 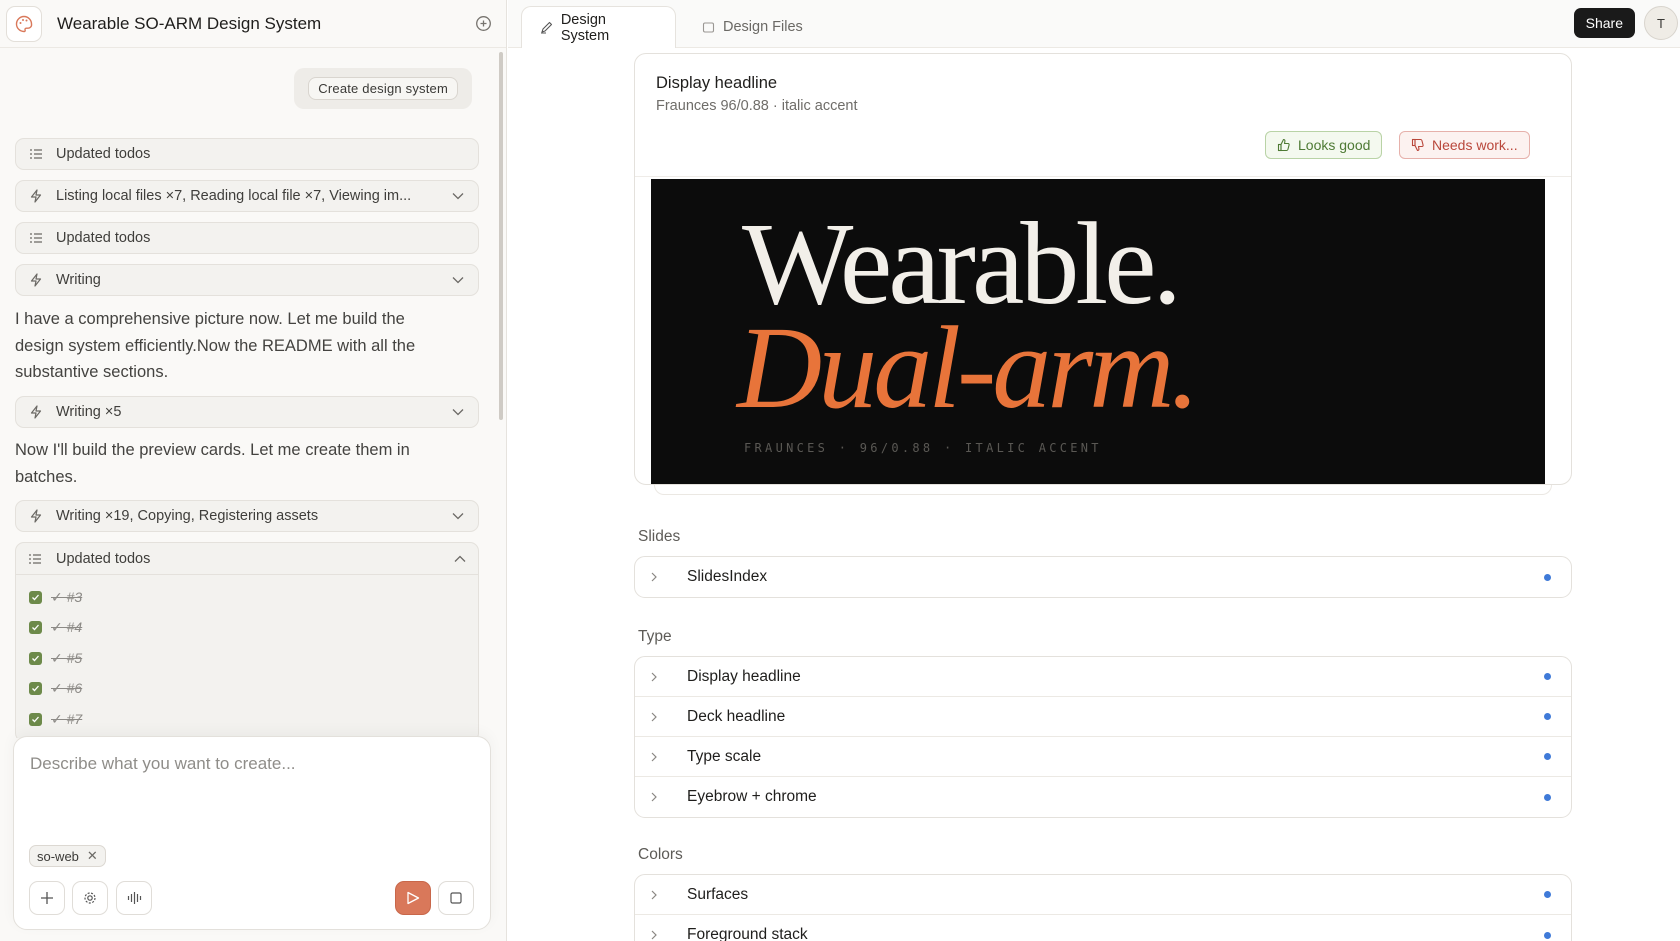 I want to click on tool-row-updated-todos-2: Updated todos, so click(x=247, y=238).